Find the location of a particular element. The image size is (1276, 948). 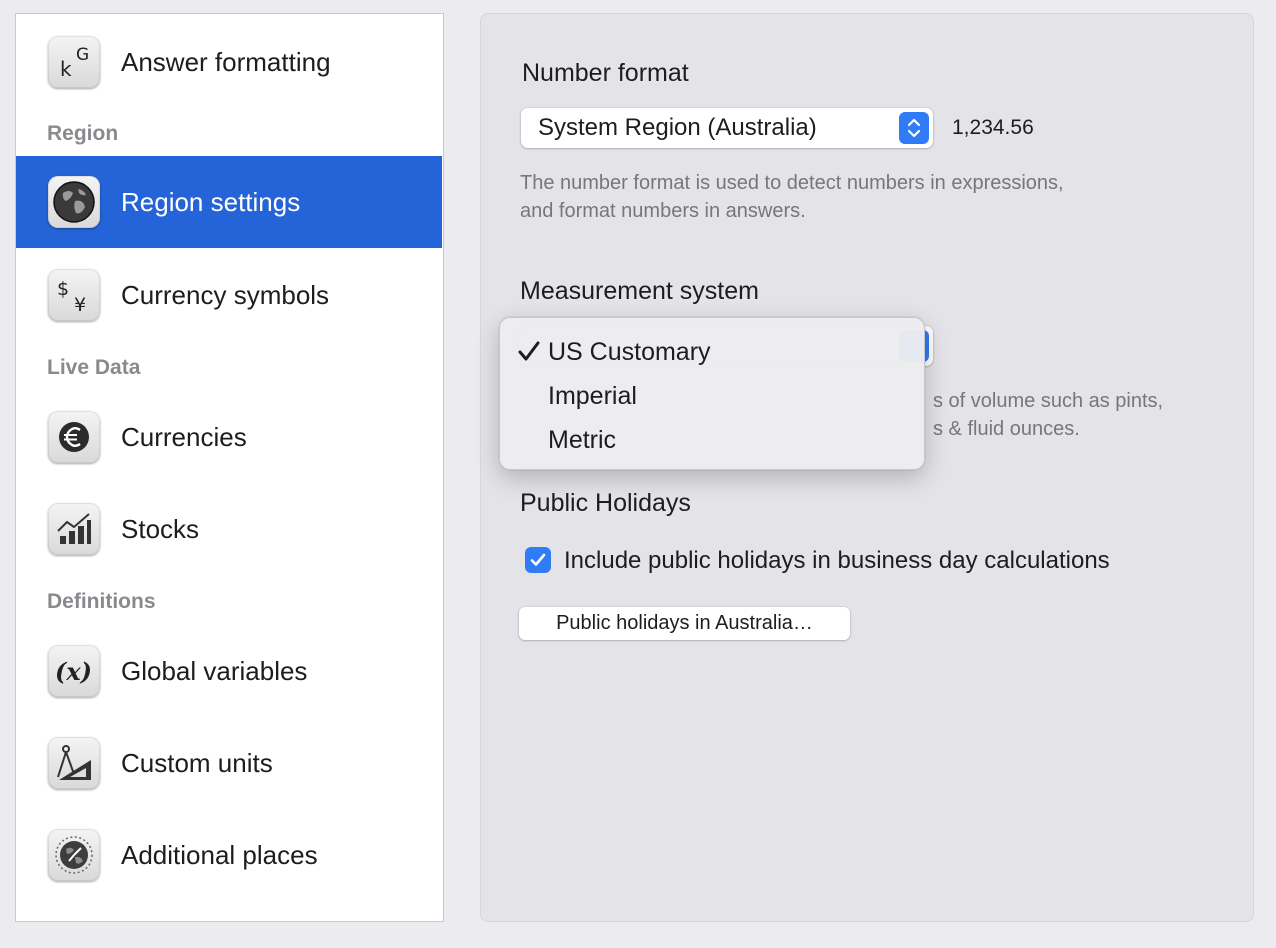

sidebar-item-stocks: Stocks is located at coordinates (229, 529).